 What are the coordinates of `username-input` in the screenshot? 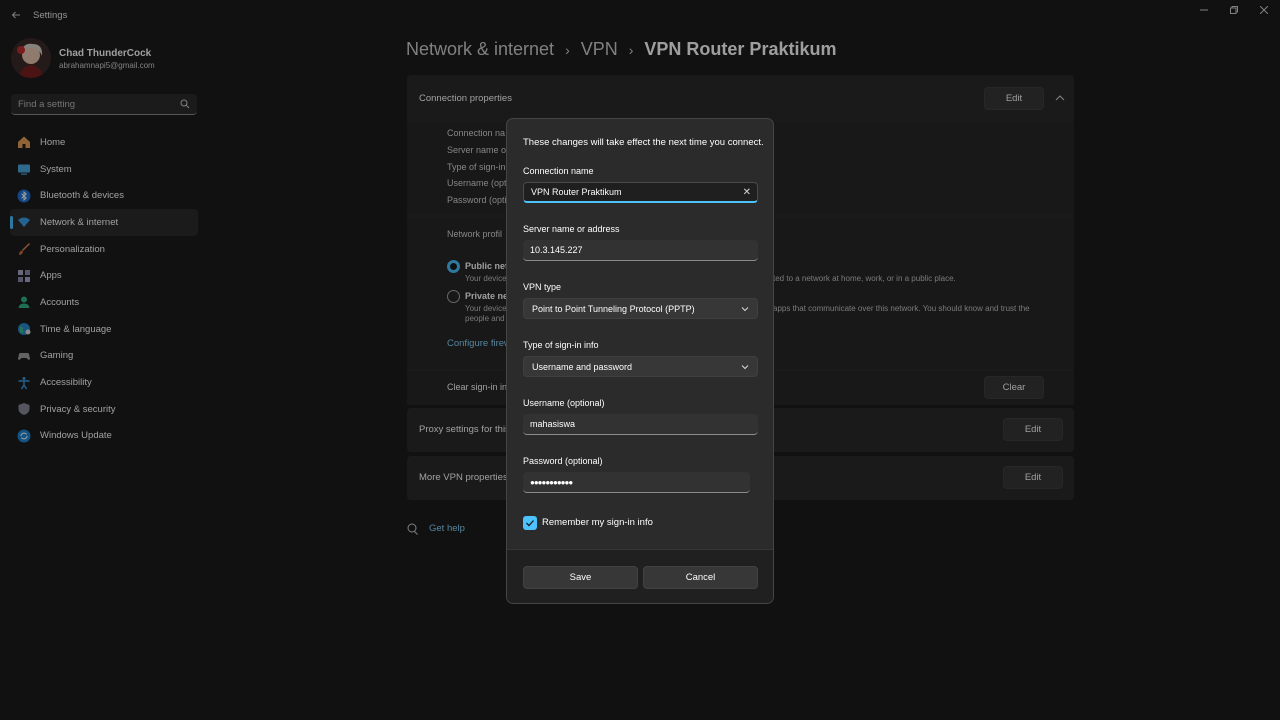 It's located at (640, 424).